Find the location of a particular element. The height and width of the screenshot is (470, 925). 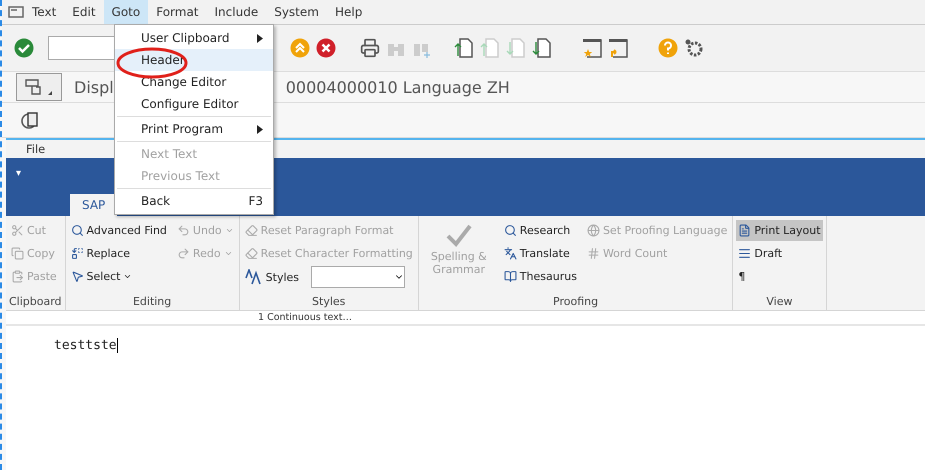

annotation-ellipse is located at coordinates (152, 63).